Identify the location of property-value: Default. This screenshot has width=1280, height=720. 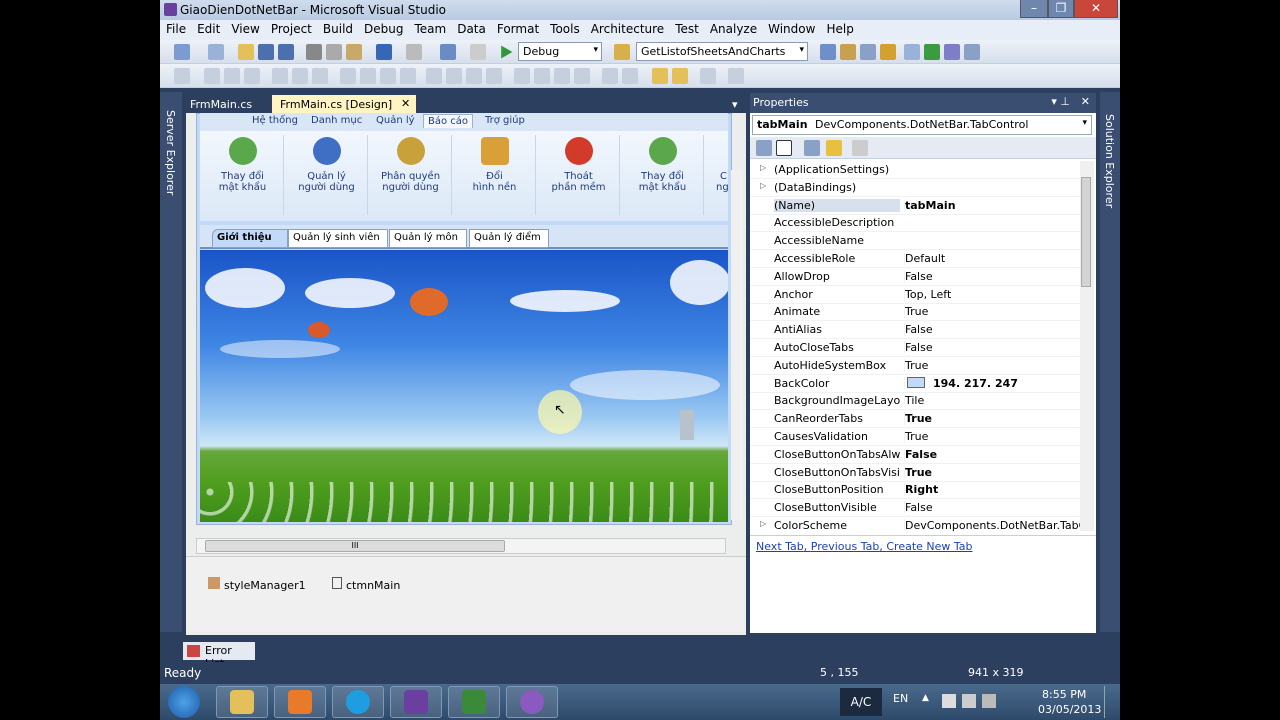
(992, 258).